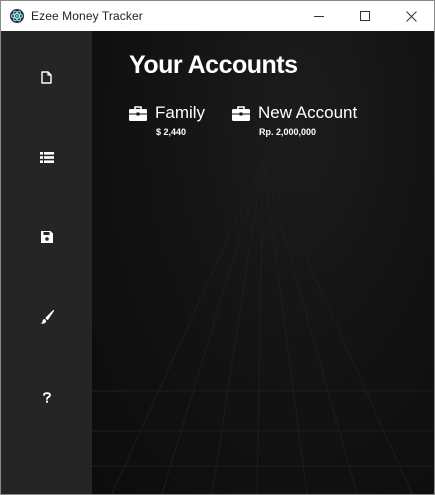 Image resolution: width=435 pixels, height=495 pixels. I want to click on account-card-new-account: New Account Rp. 2,000,000, so click(294, 120).